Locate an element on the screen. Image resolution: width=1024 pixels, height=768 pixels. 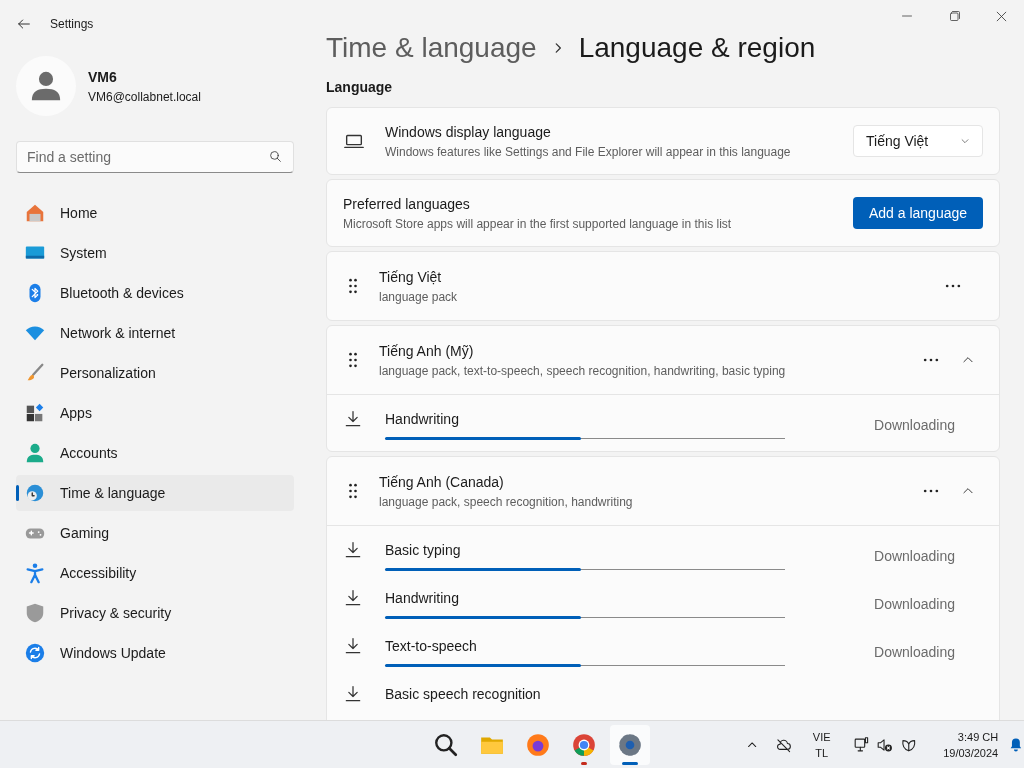
download-name: Basic typing is located at coordinates (423, 550).